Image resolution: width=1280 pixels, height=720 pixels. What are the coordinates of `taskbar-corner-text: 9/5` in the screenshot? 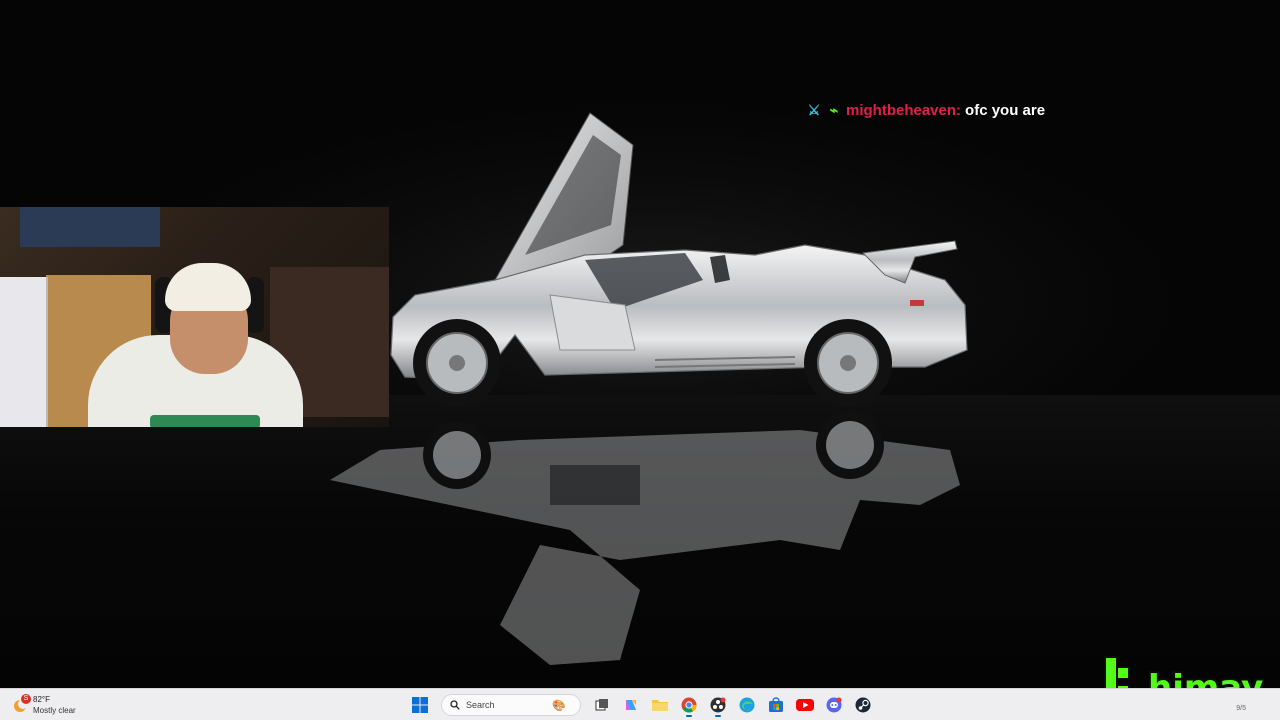 It's located at (1241, 708).